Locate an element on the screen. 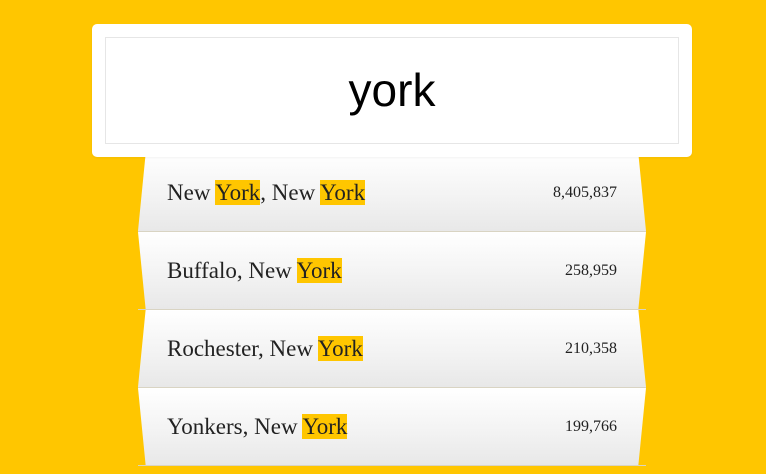 The image size is (766, 474). suggestion-city-name: Yonkers, New York is located at coordinates (257, 426).